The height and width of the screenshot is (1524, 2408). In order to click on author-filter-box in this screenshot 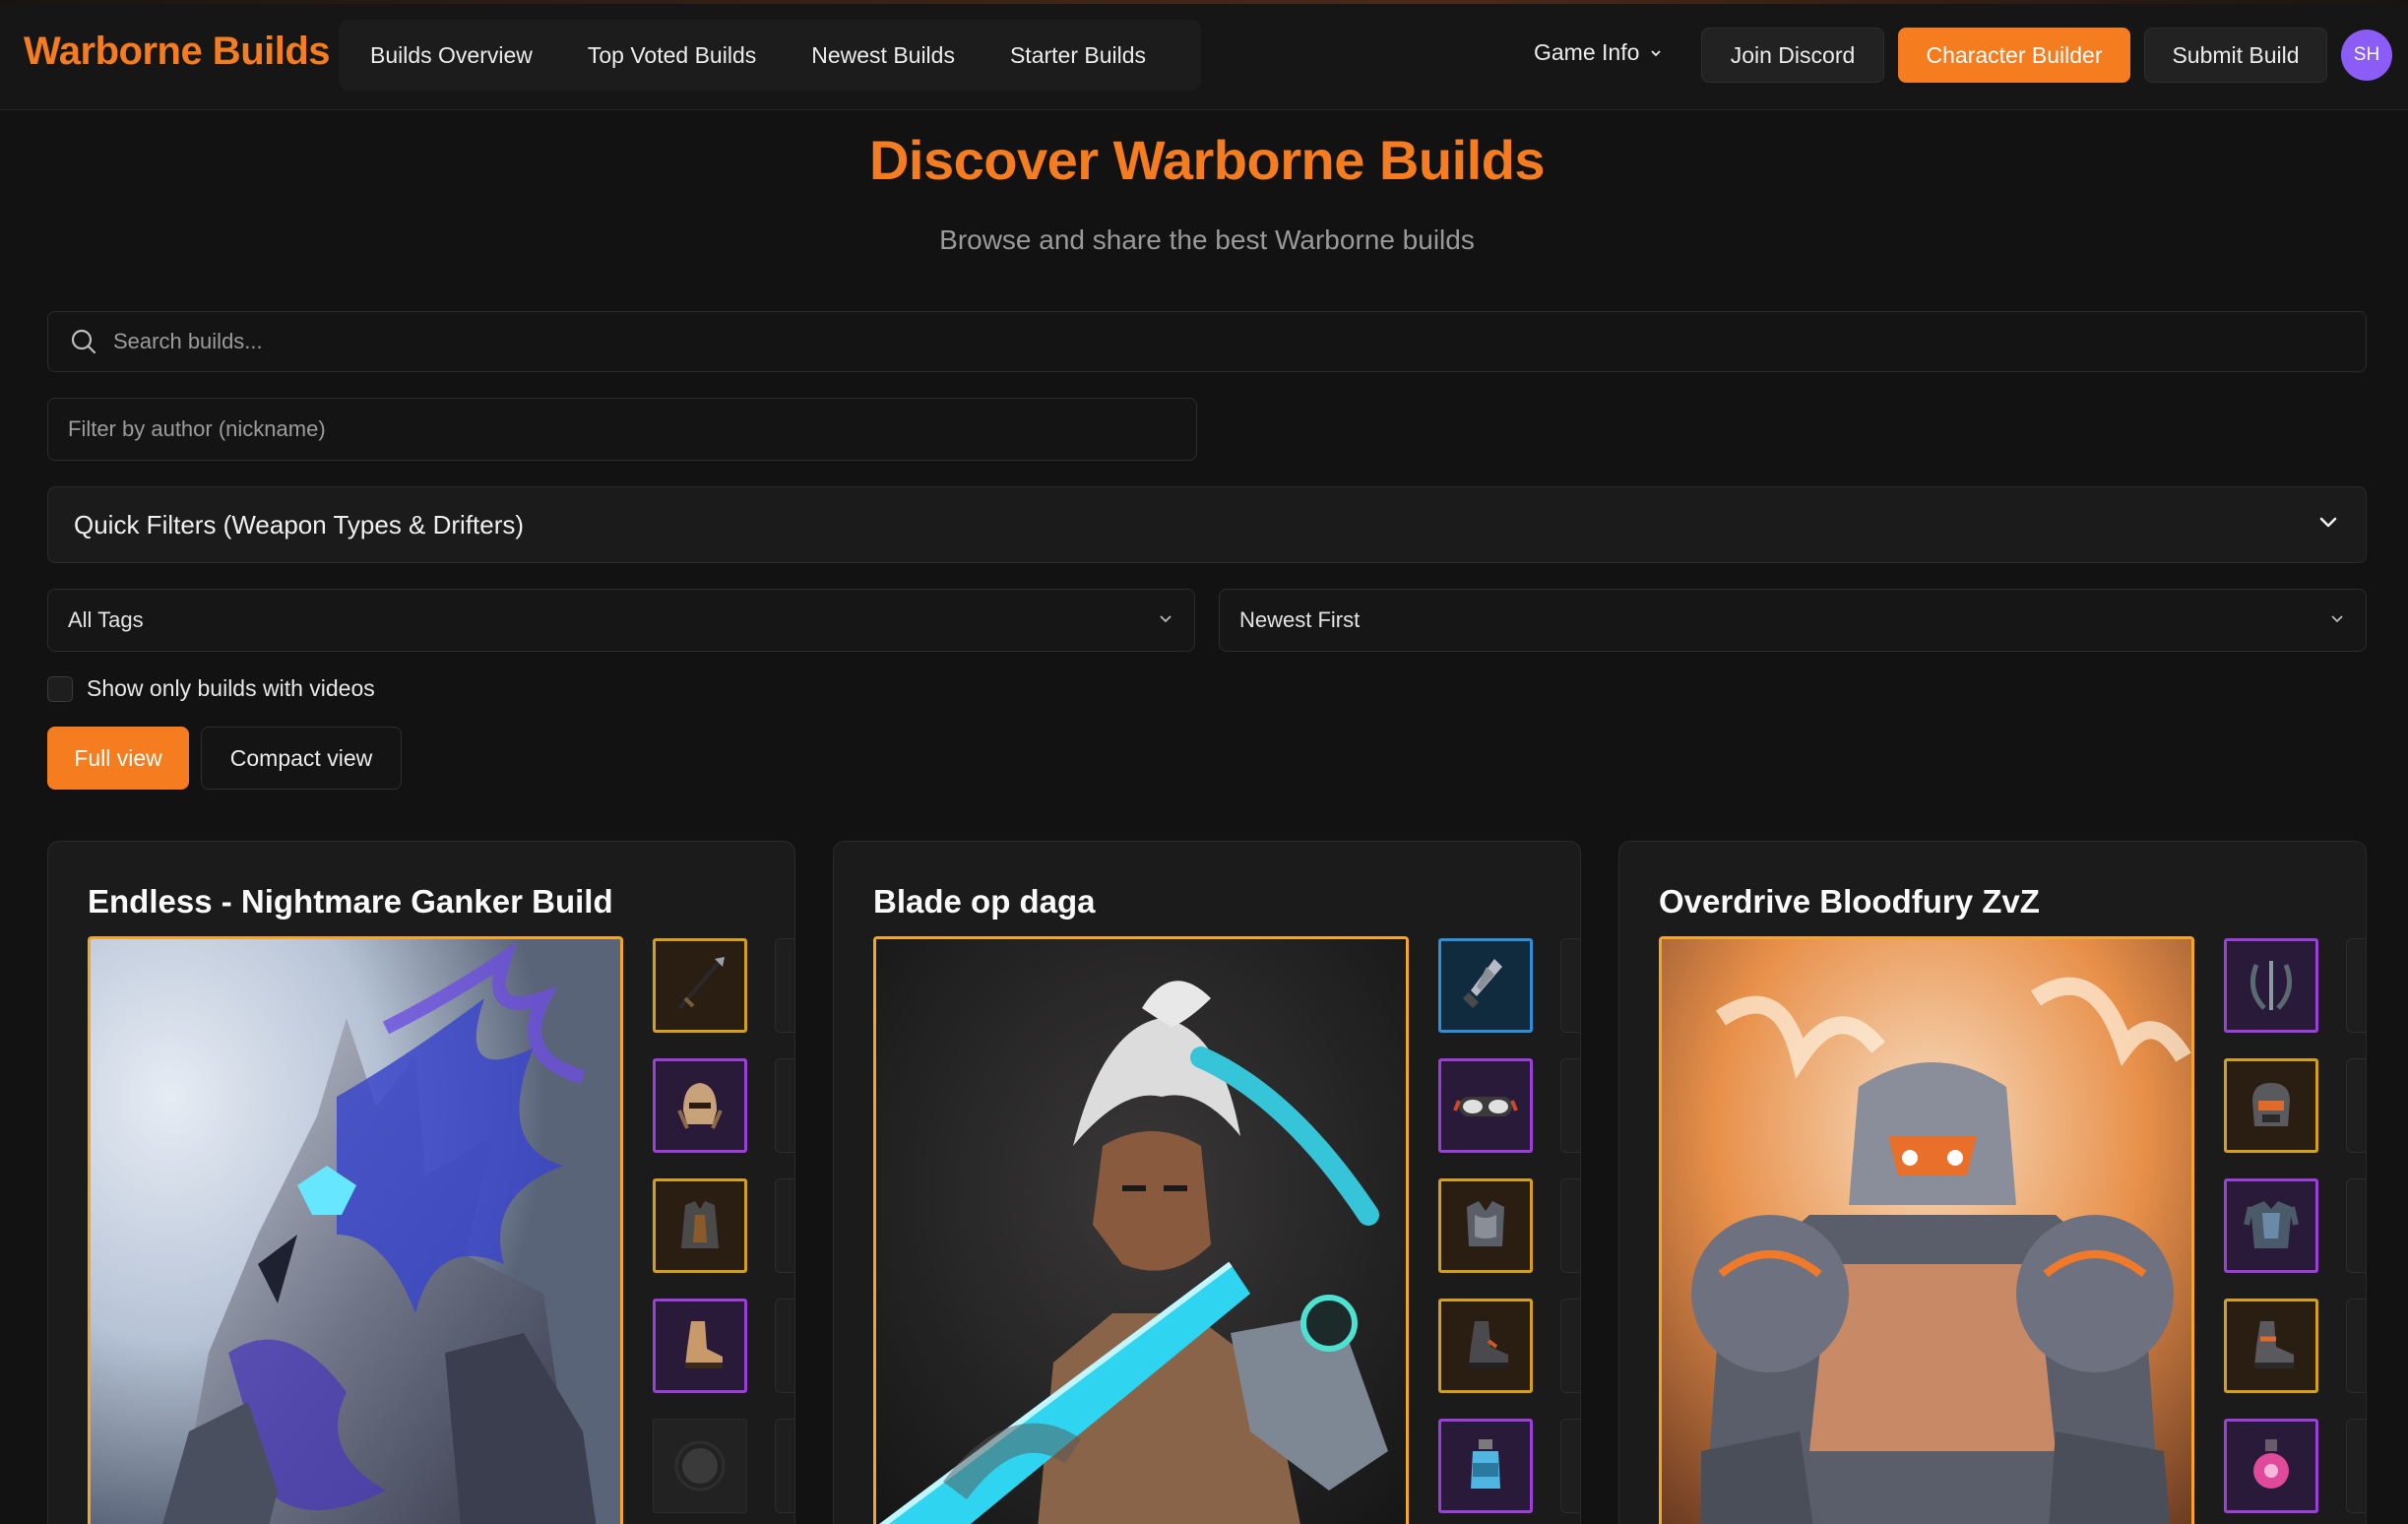, I will do `click(622, 429)`.